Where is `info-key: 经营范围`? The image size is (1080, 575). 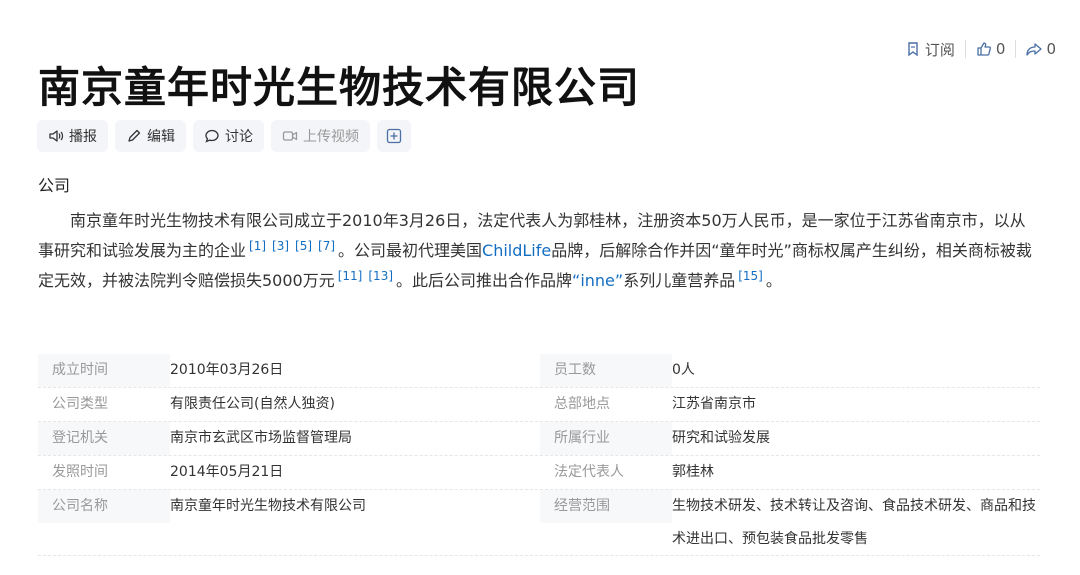
info-key: 经营范围 is located at coordinates (606, 506).